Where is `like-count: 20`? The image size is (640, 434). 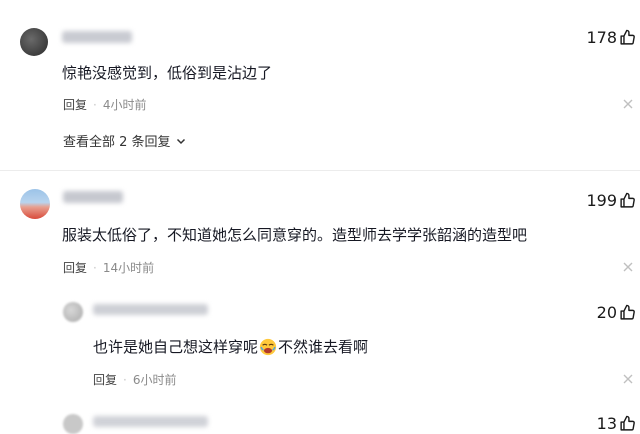
like-count: 20 is located at coordinates (606, 312).